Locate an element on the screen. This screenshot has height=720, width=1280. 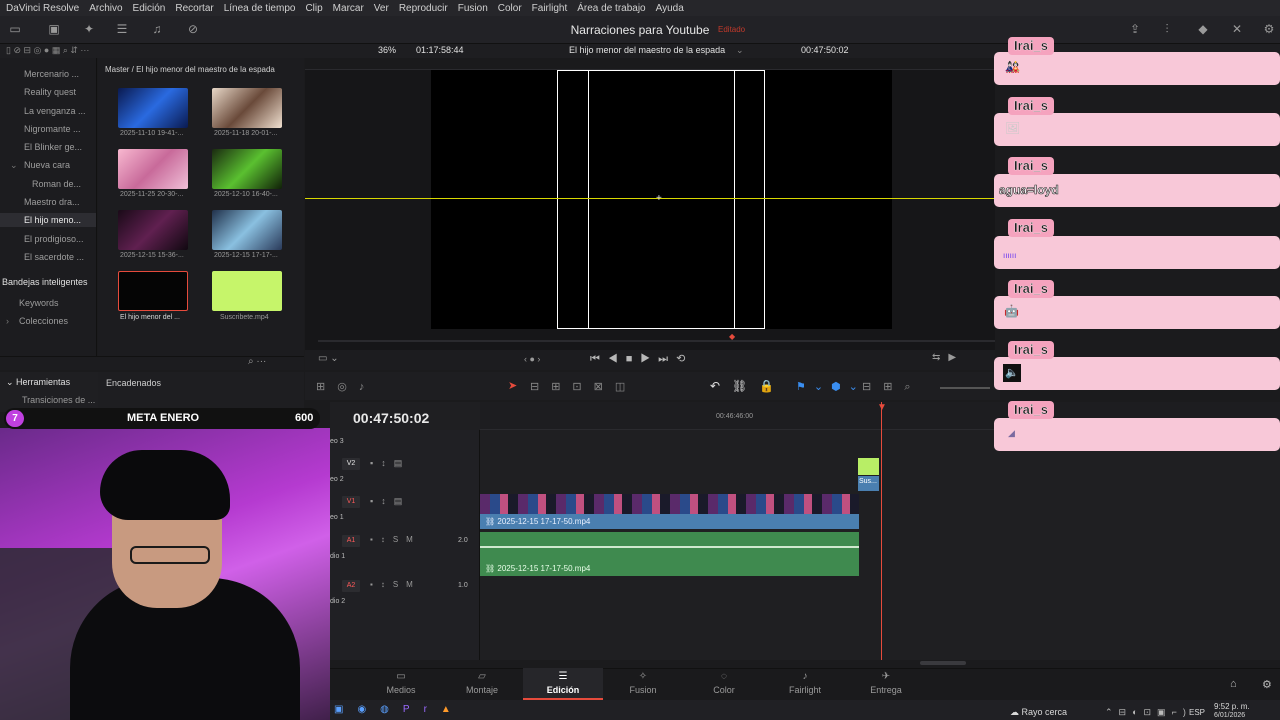
track-id-v2: V2 is located at coordinates (351, 464).